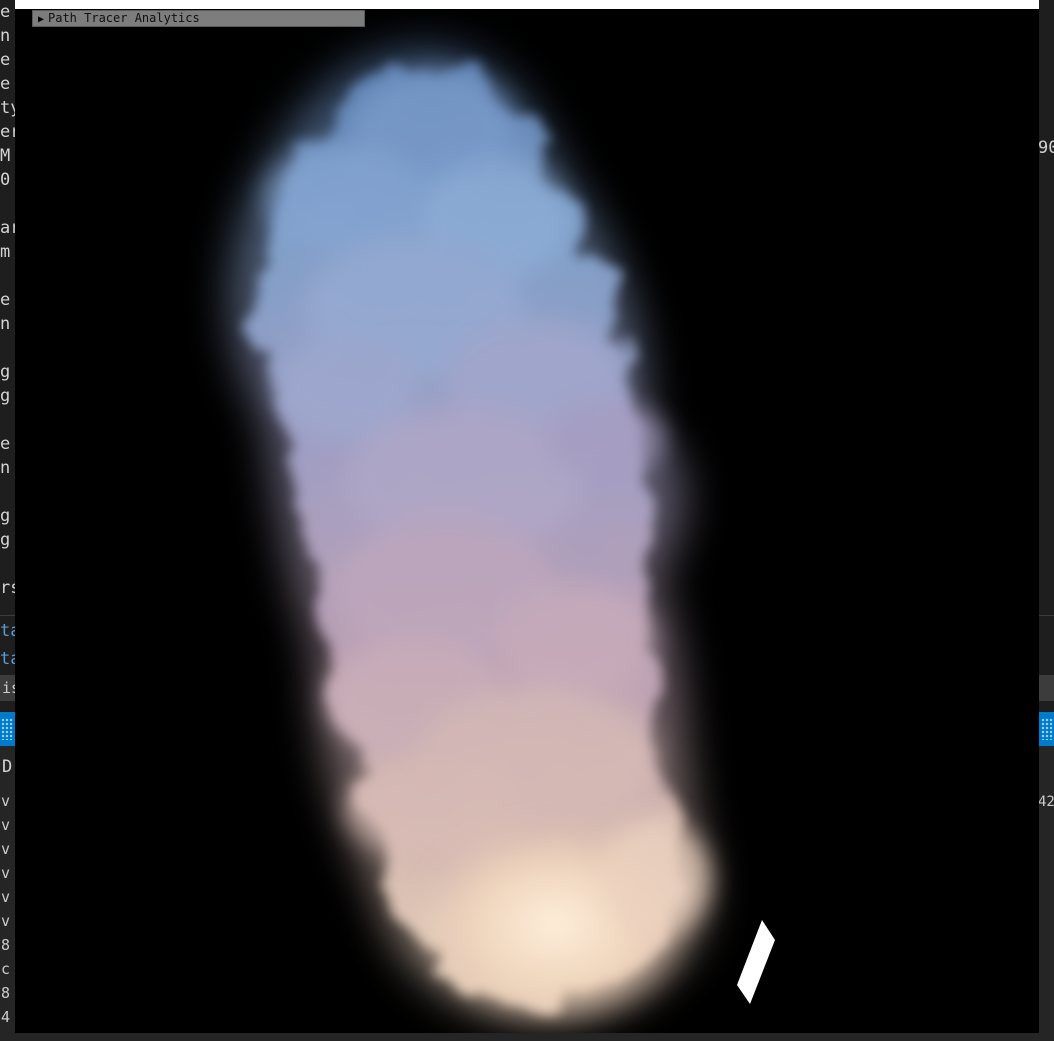 Image resolution: width=1054 pixels, height=1041 pixels. Describe the element at coordinates (1046, 148) in the screenshot. I see `editor-right-fragment-1: 90` at that location.